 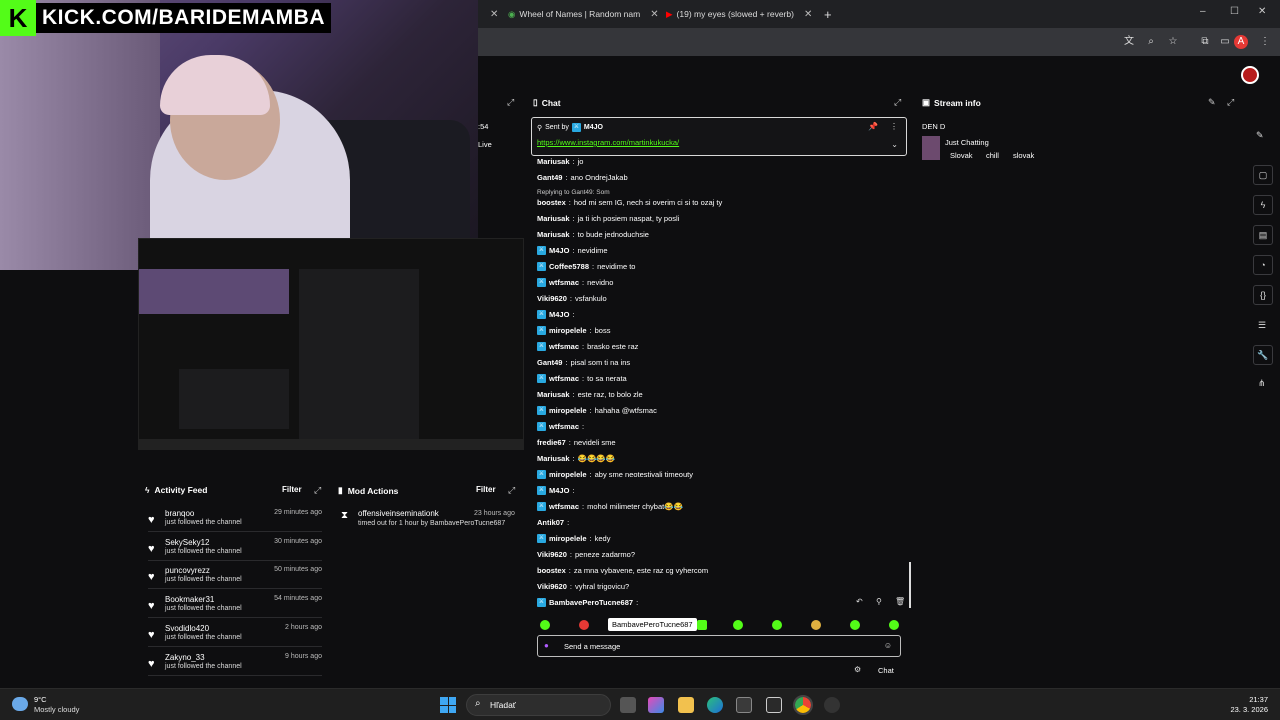 What do you see at coordinates (897, 102) in the screenshot?
I see `chat-popout-icon: ⤢` at bounding box center [897, 102].